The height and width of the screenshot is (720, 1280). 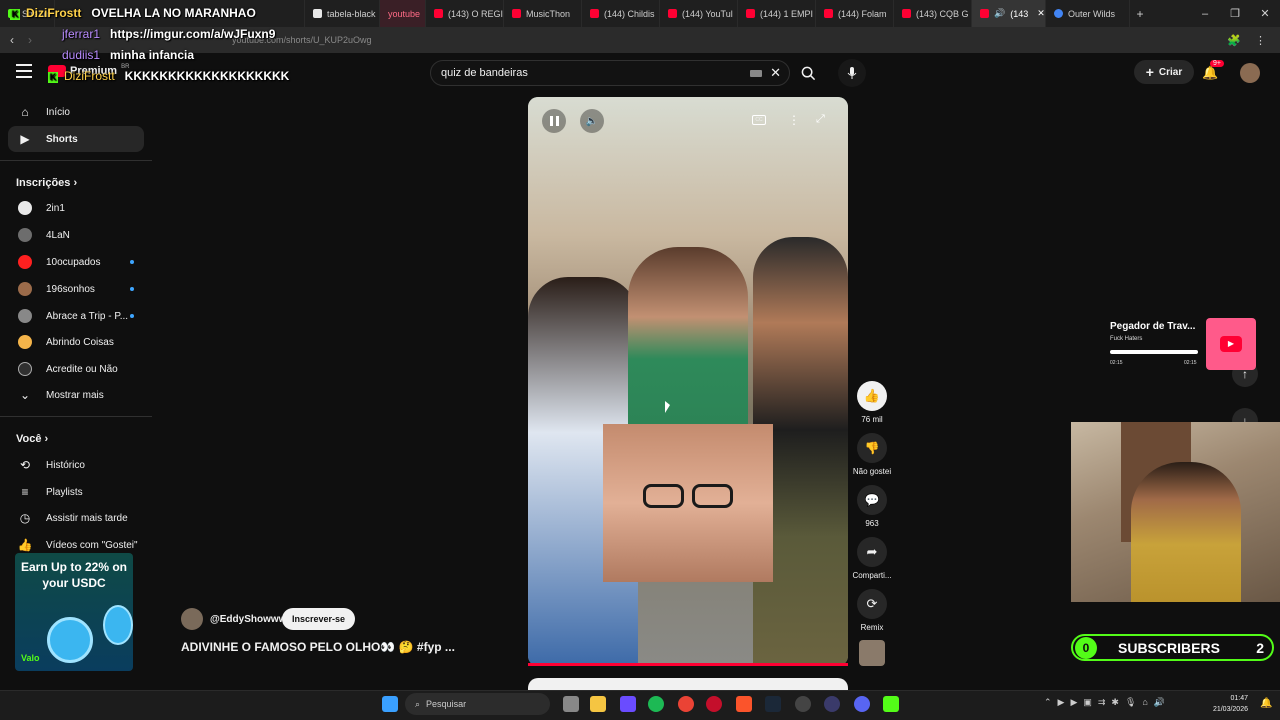 I want to click on sound-thumbnail, so click(x=872, y=653).